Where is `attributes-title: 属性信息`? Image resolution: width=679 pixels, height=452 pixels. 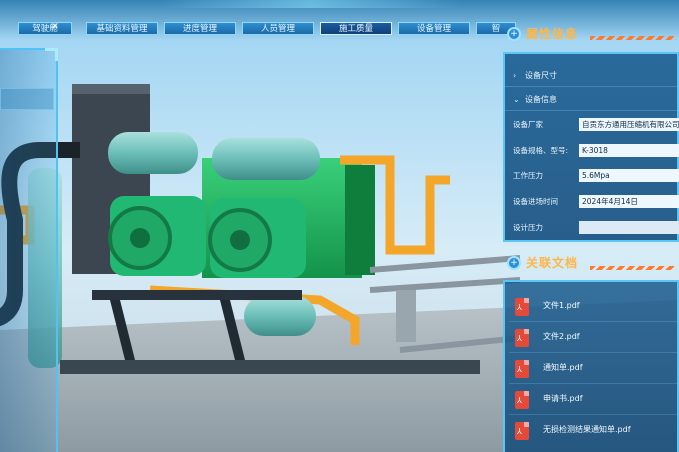
attributes-title: 属性信息 is located at coordinates (552, 34).